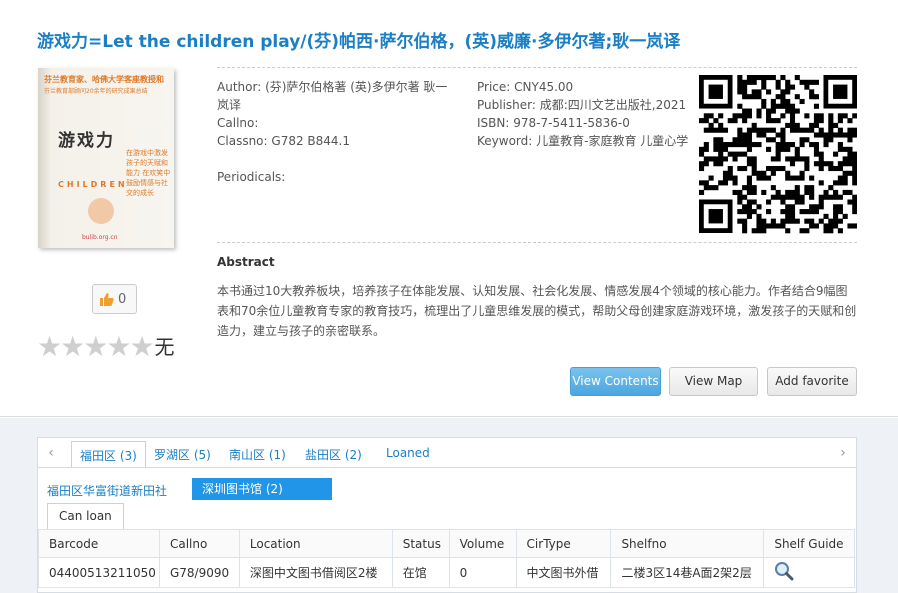 The width and height of the screenshot is (898, 593). I want to click on view-map-button: View Map, so click(713, 381).